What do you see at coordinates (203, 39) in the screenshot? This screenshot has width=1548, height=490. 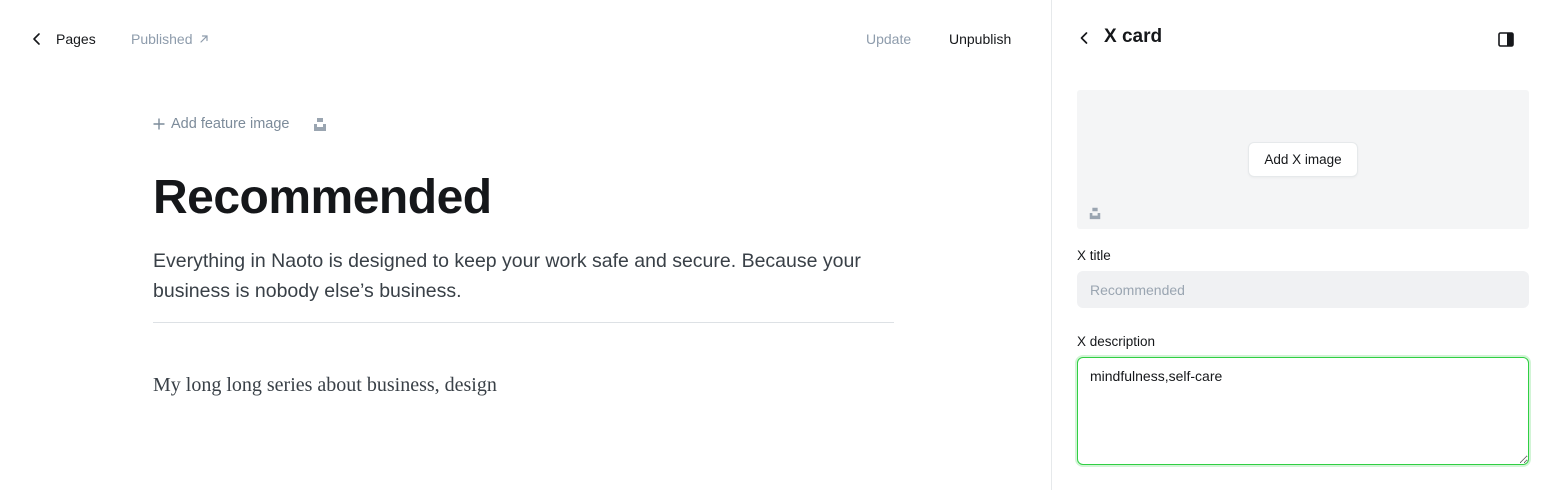 I see `arrow-up-right-icon` at bounding box center [203, 39].